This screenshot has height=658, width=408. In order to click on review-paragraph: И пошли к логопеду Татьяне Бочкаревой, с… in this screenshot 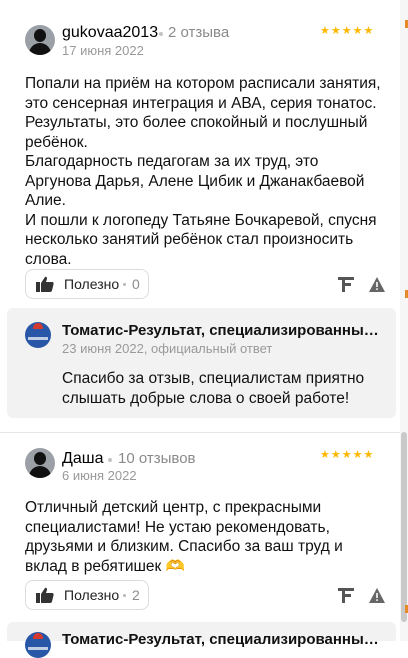, I will do `click(201, 239)`.